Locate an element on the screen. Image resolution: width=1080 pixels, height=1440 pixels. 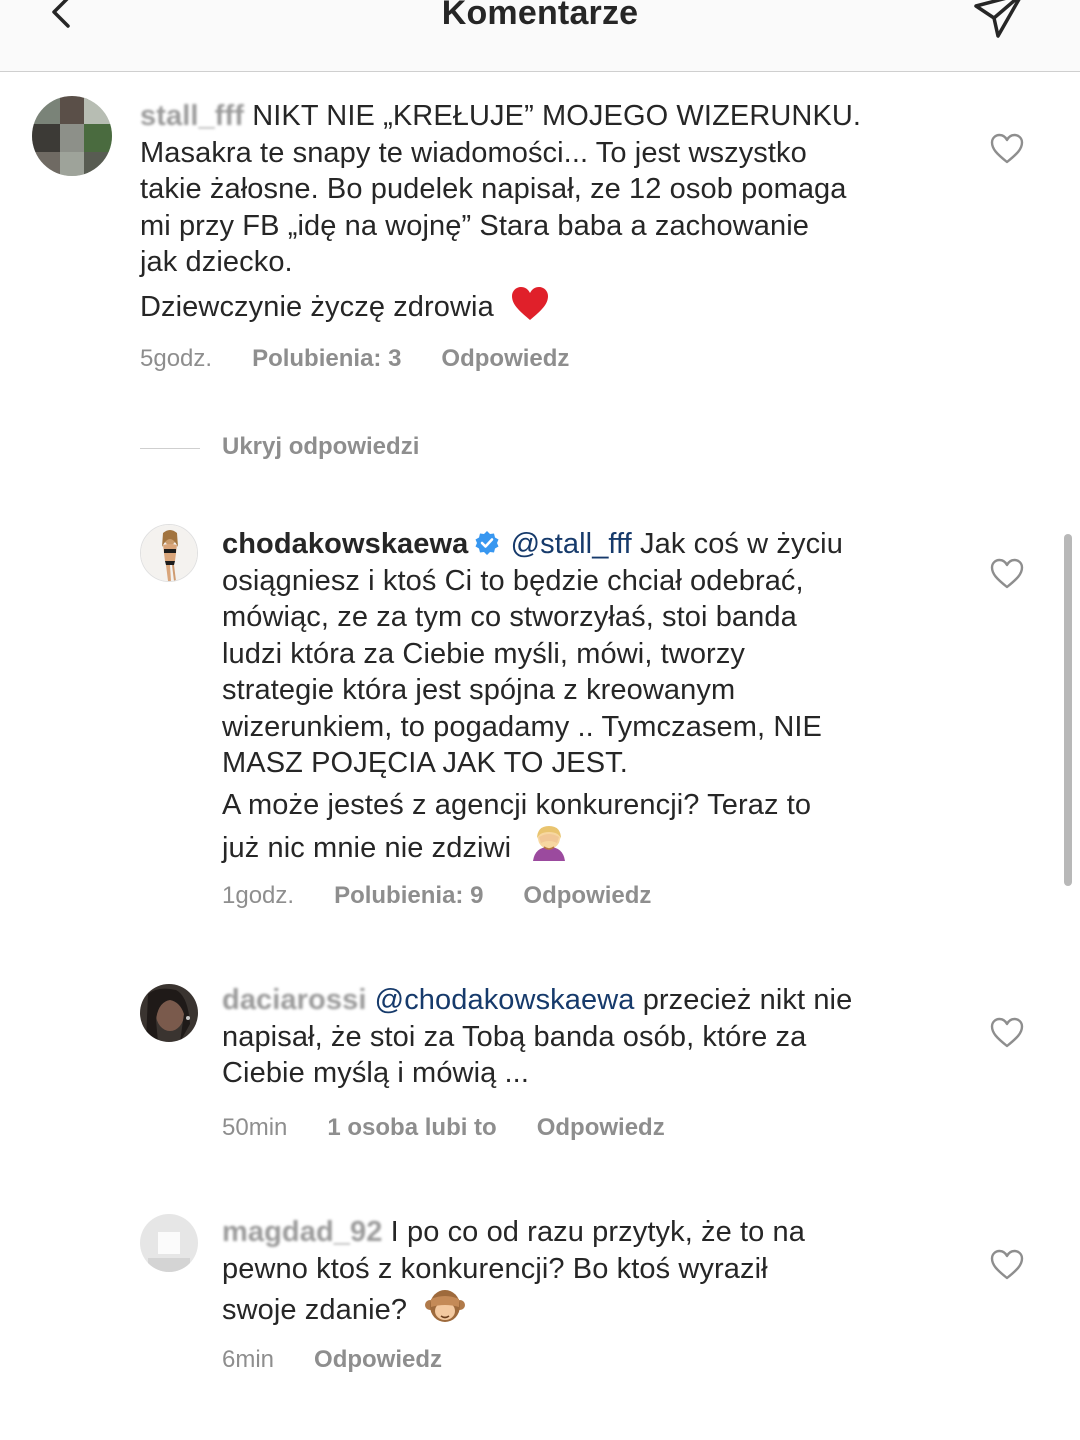
likes-count: Polubienia: 3 is located at coordinates (326, 358).